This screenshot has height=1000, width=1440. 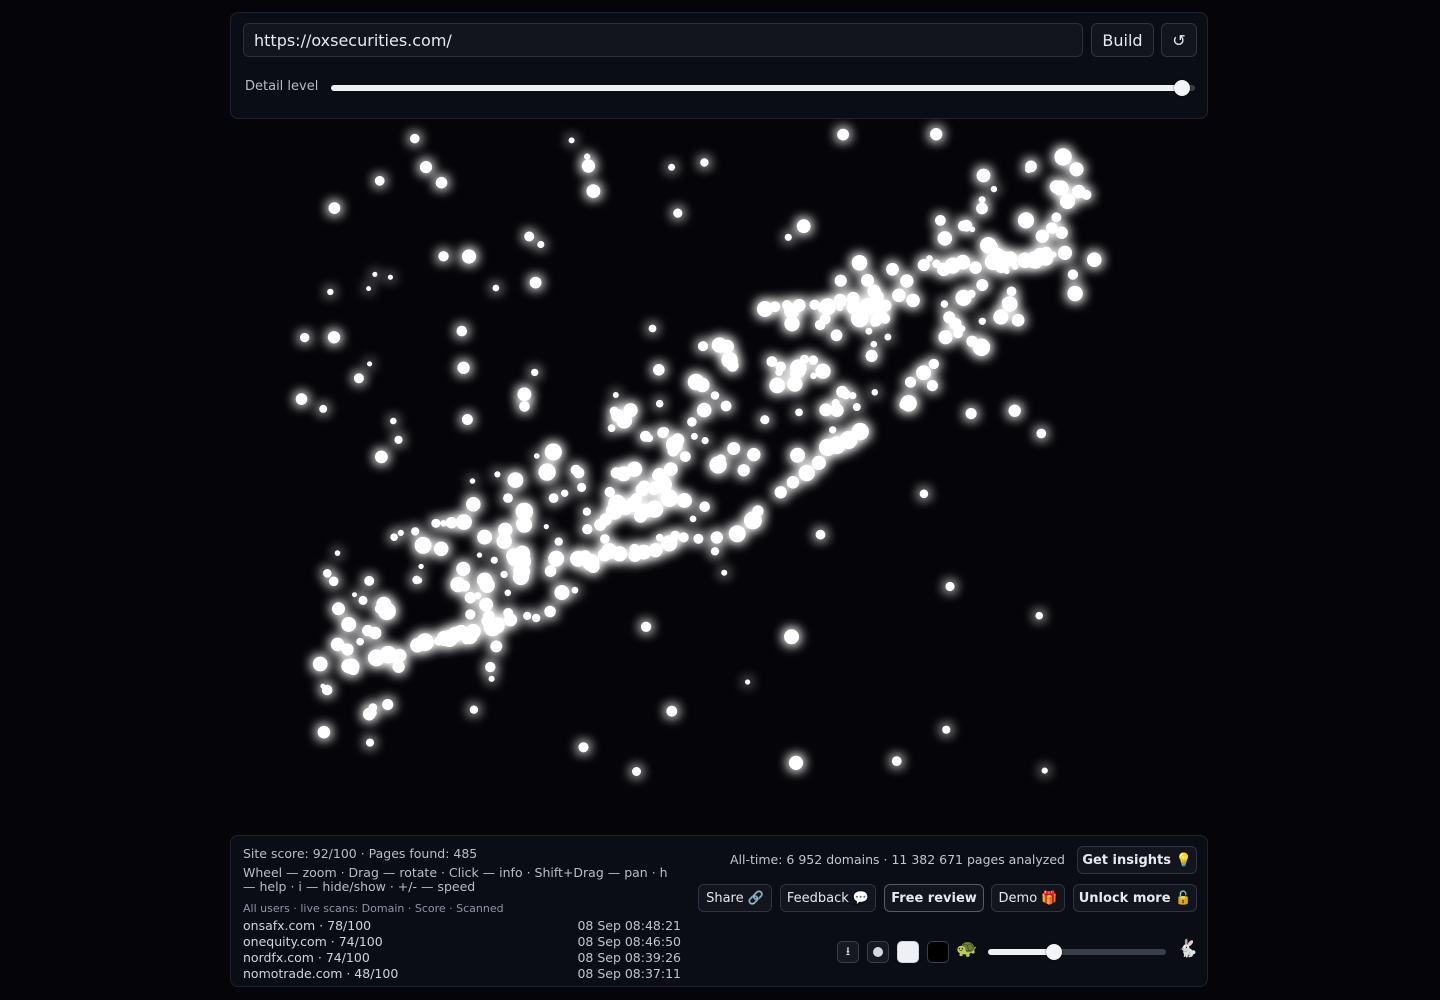 I want to click on list-item: onsafx.com · 78/100 08 Sep 08:48:21, so click(x=462, y=925).